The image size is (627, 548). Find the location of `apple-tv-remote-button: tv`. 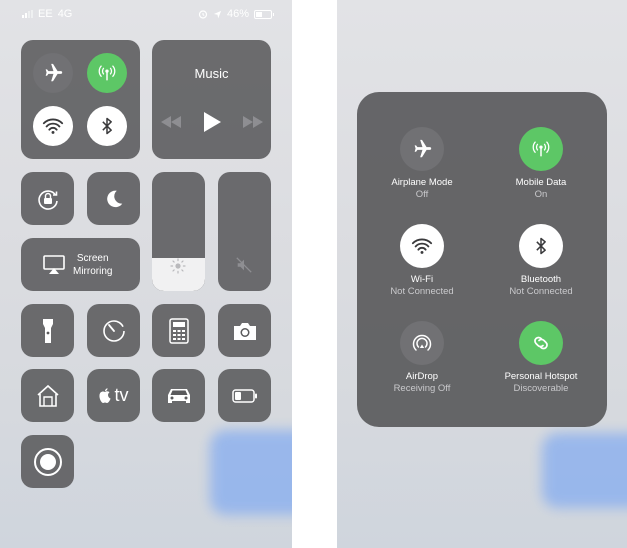

apple-tv-remote-button: tv is located at coordinates (113, 395).